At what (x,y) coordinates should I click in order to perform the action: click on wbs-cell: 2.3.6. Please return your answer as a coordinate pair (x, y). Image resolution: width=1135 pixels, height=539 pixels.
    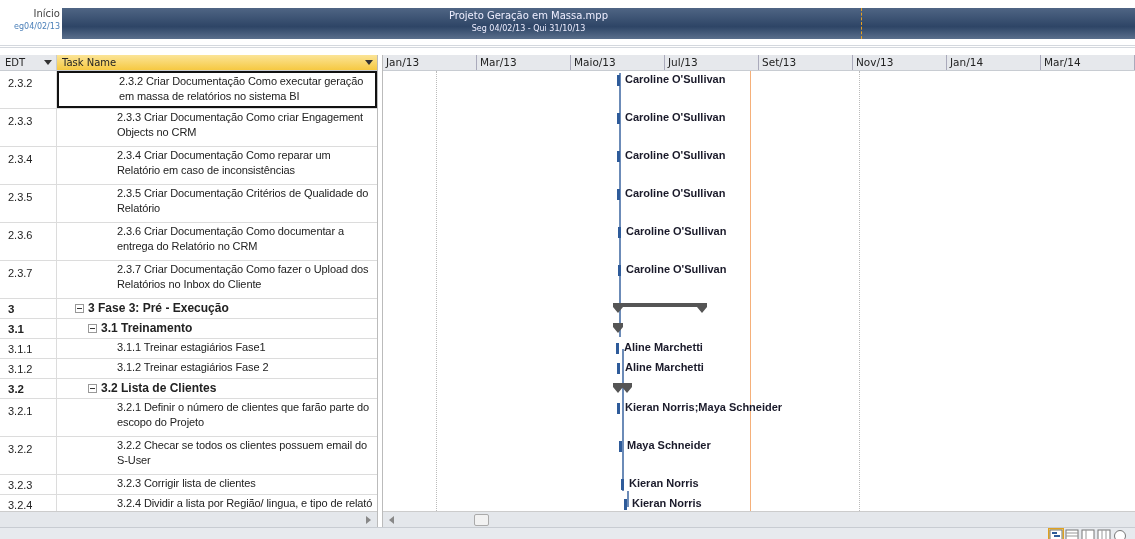
    Looking at the image, I should click on (28, 241).